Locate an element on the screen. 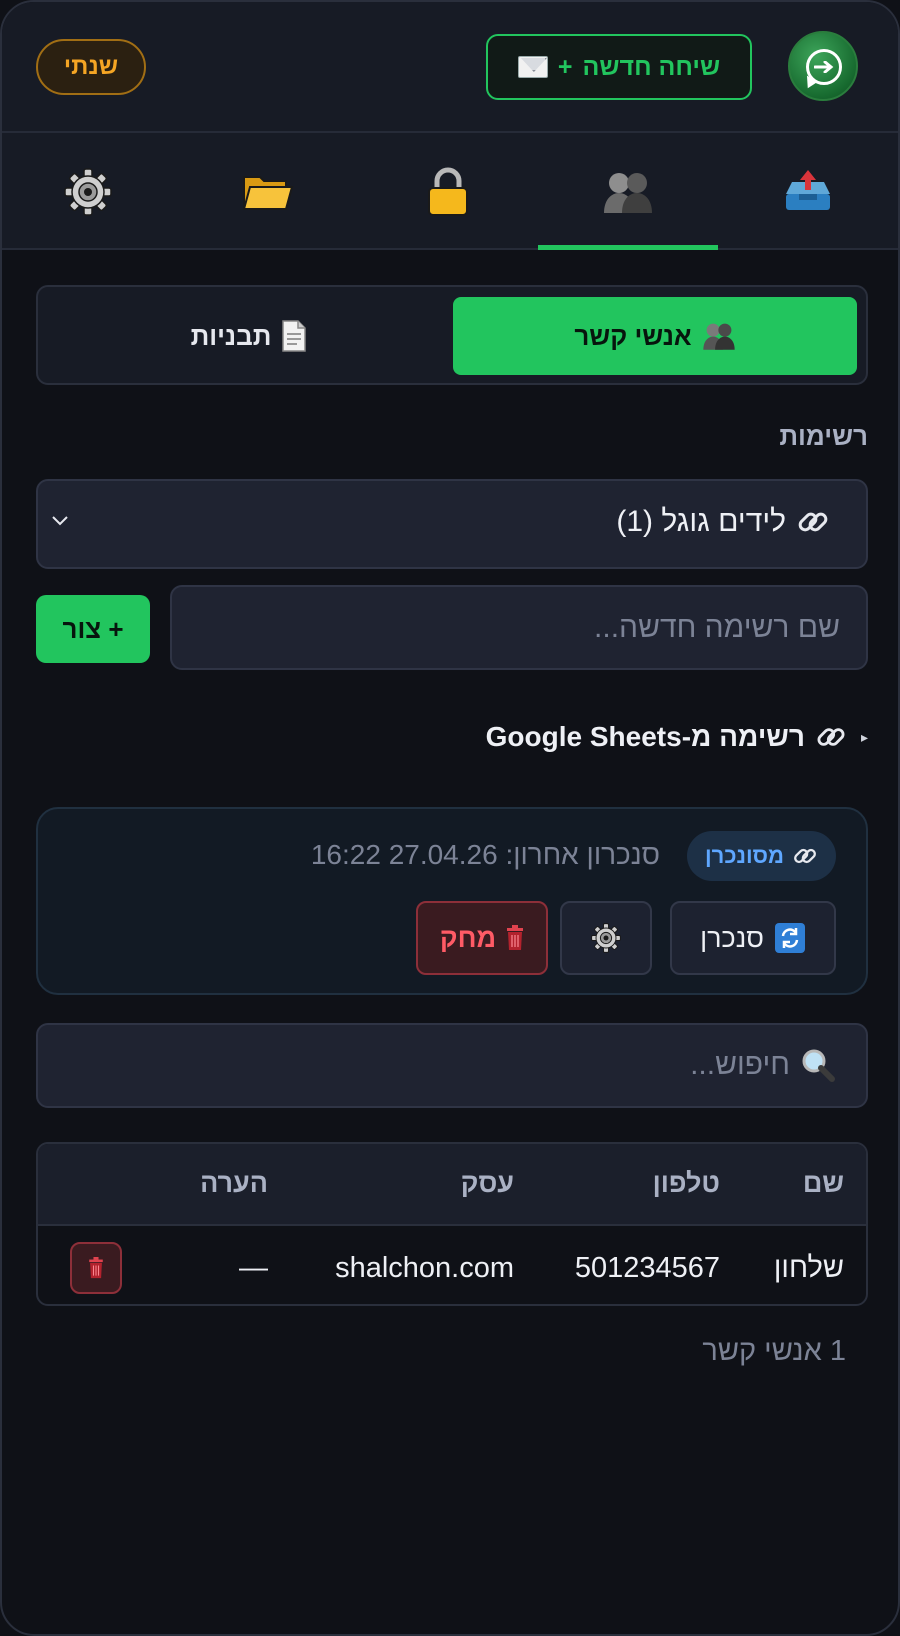 Image resolution: width=900 pixels, height=1636 pixels. delete-sheet-button: מחק is located at coordinates (482, 938).